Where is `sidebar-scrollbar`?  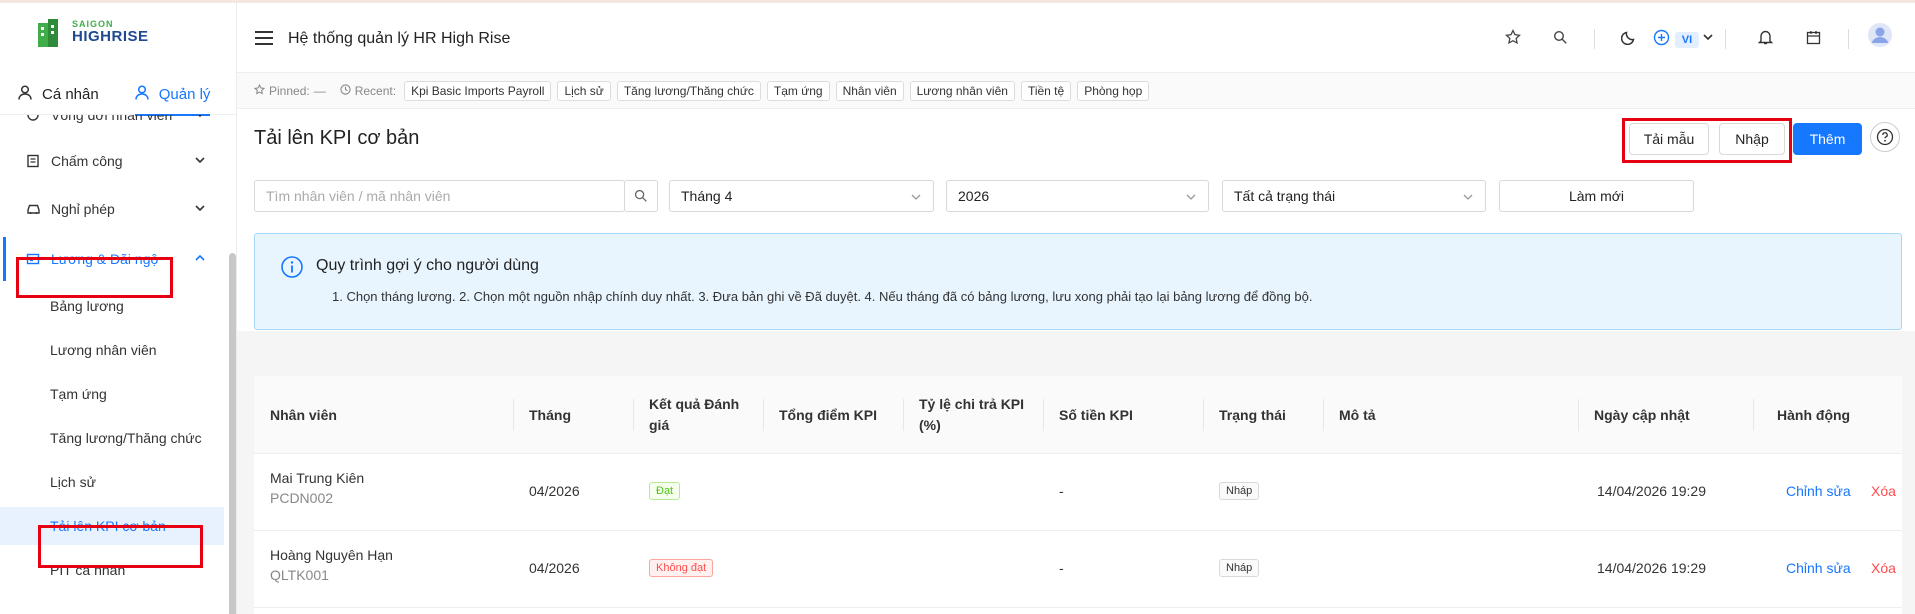
sidebar-scrollbar is located at coordinates (232, 433).